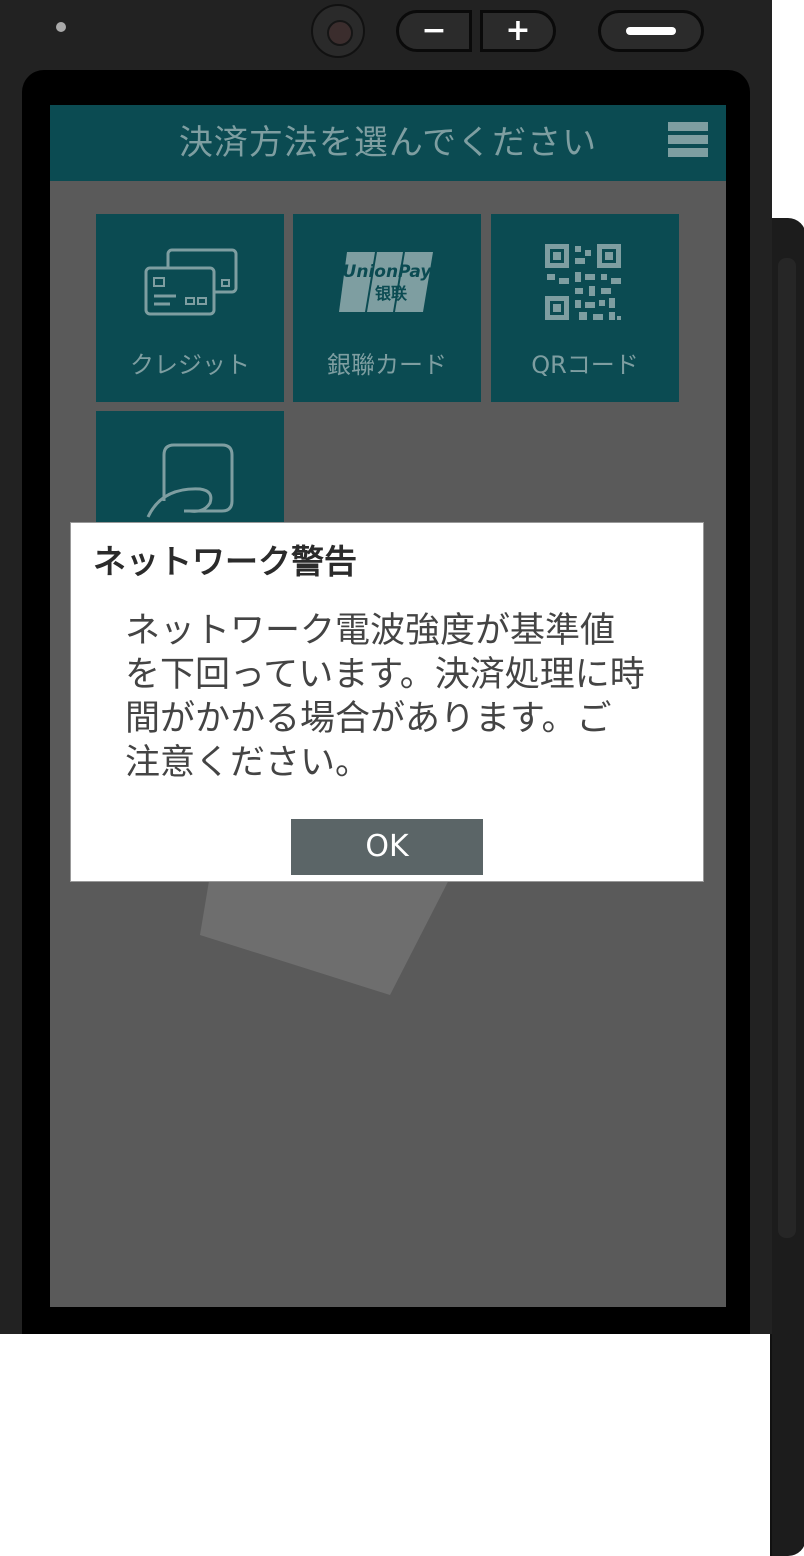  Describe the element at coordinates (190, 365) in the screenshot. I see `tile-label: クレジット` at that location.